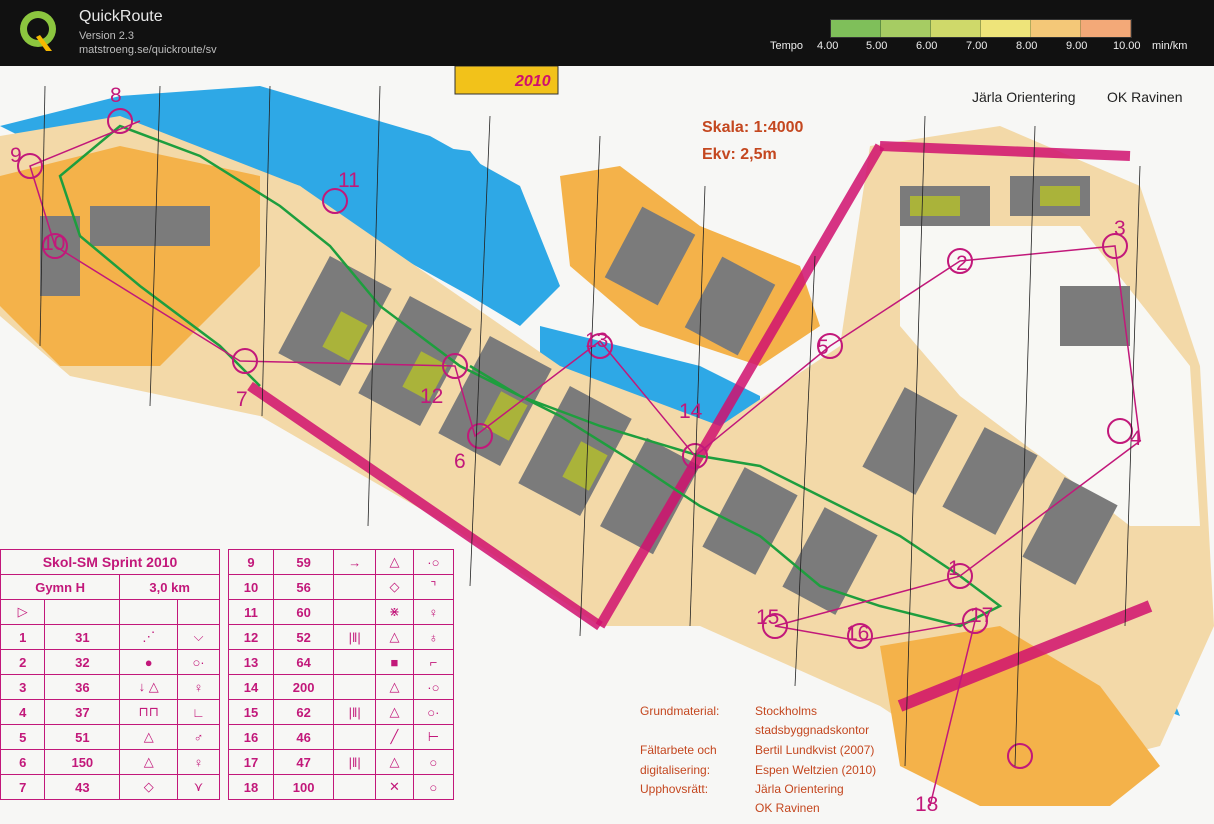 The width and height of the screenshot is (1214, 824). Describe the element at coordinates (460, 461) in the screenshot. I see `control-number: 6` at that location.